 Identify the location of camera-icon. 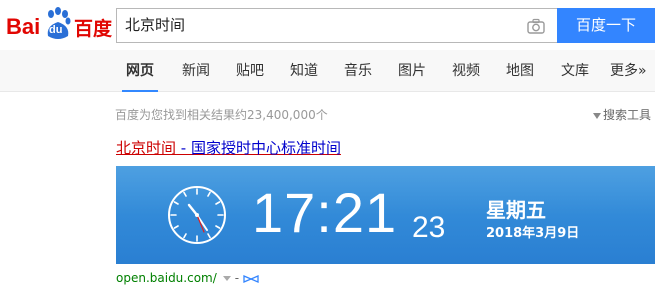
(536, 26).